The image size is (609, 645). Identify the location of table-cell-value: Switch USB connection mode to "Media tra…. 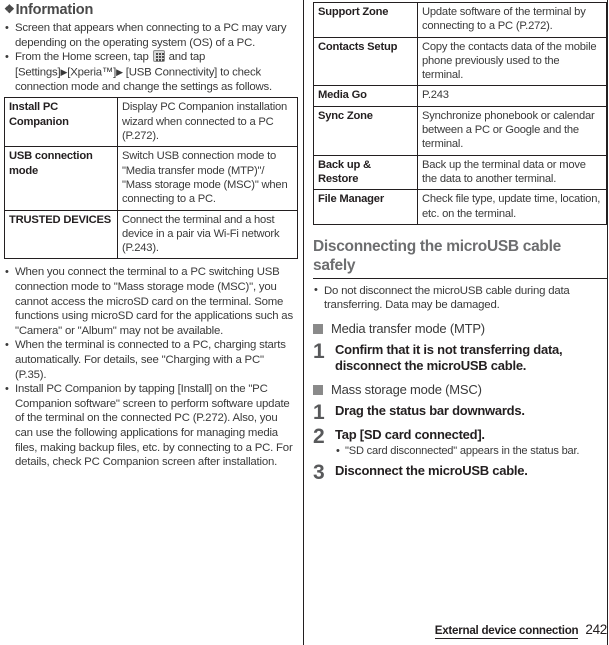
(207, 178).